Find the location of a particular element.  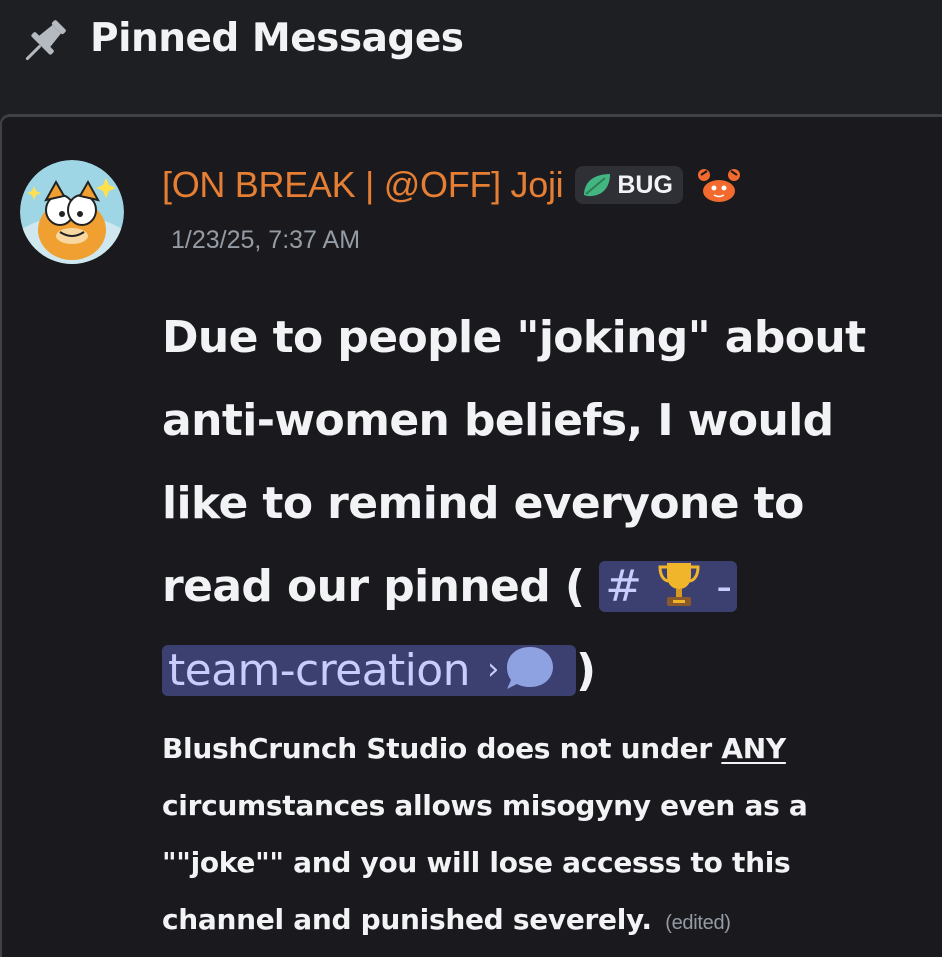

hash-icon: # is located at coordinates (623, 586).